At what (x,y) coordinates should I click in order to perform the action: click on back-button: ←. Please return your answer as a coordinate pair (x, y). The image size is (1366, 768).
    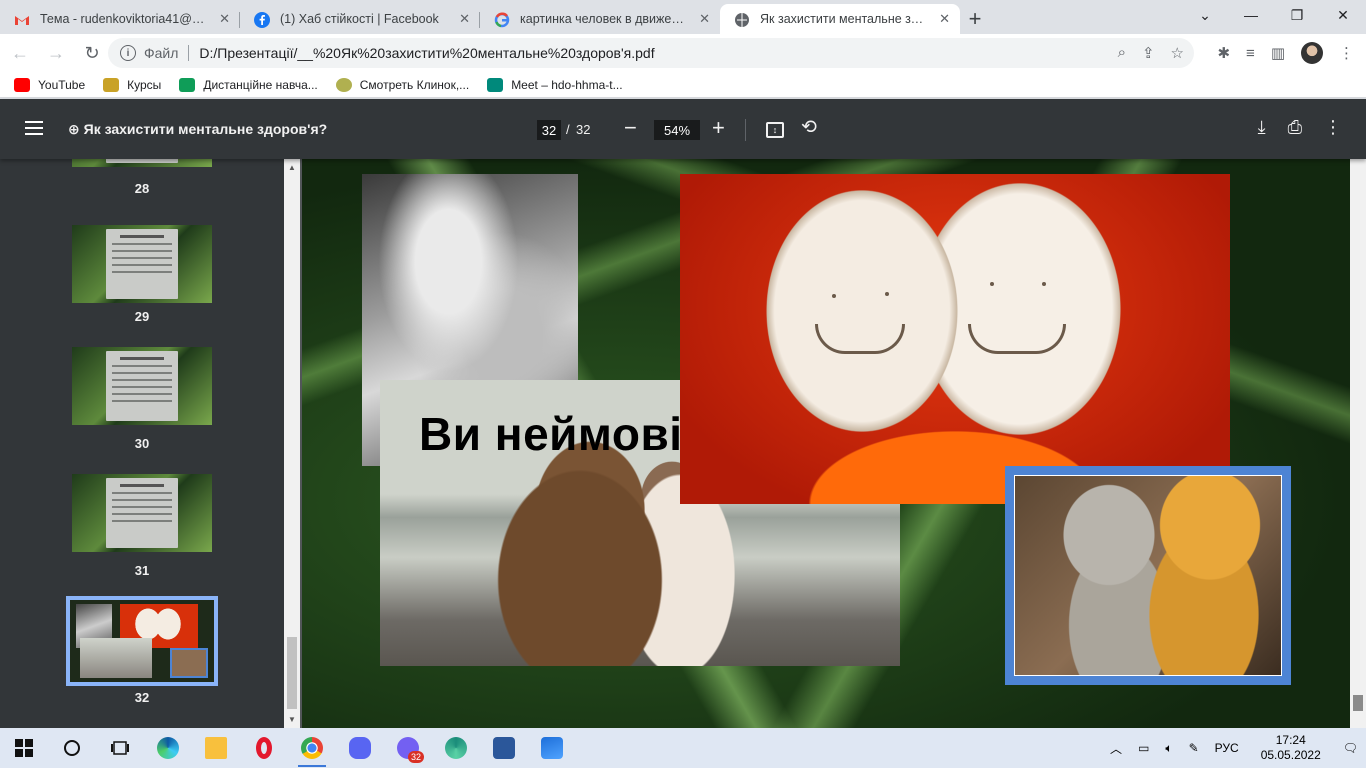
    Looking at the image, I should click on (20, 53).